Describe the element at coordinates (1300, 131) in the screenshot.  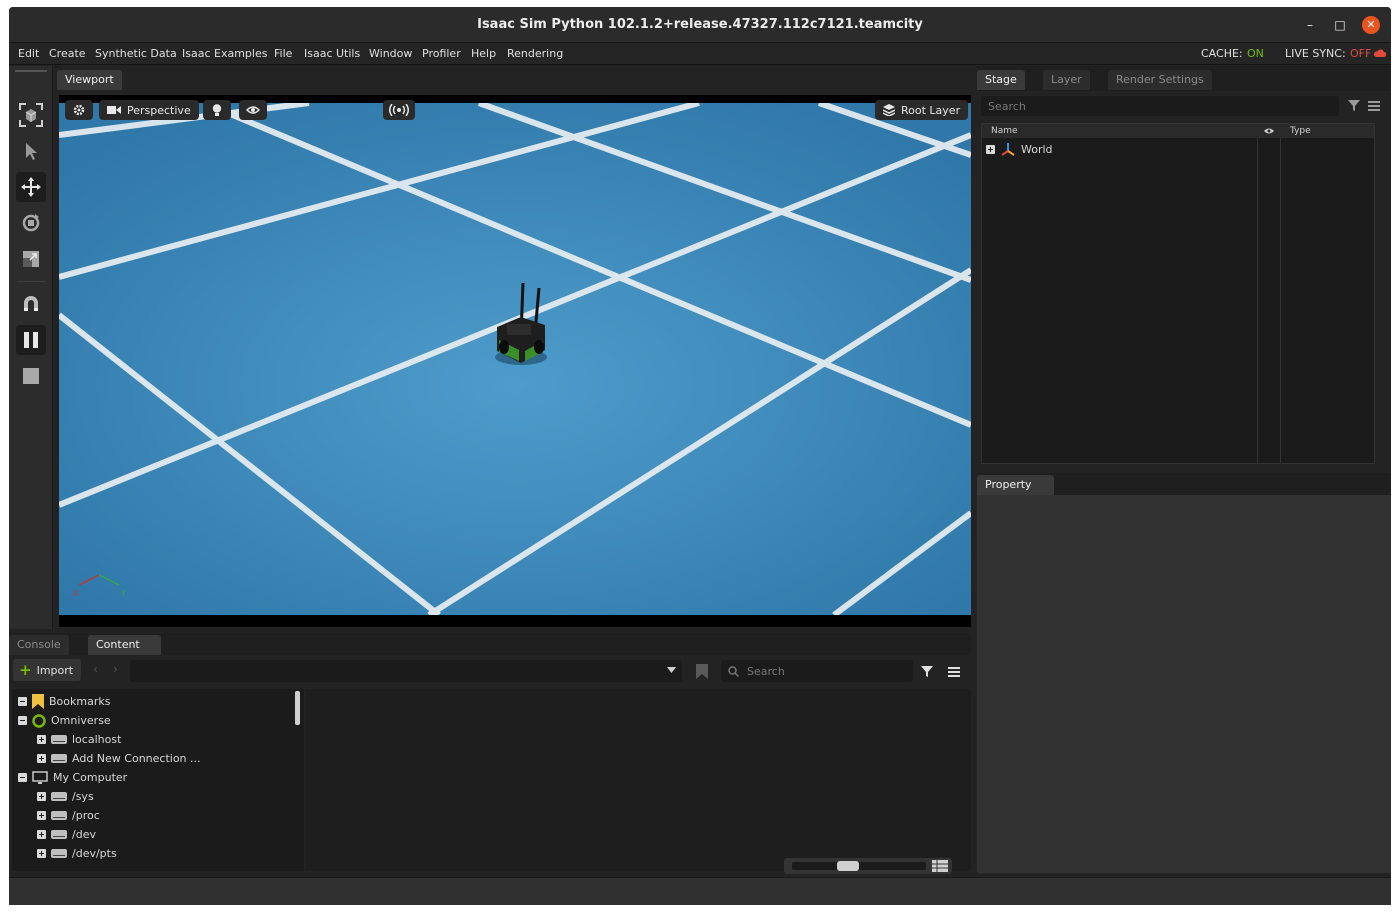
I see `column-type: Type` at that location.